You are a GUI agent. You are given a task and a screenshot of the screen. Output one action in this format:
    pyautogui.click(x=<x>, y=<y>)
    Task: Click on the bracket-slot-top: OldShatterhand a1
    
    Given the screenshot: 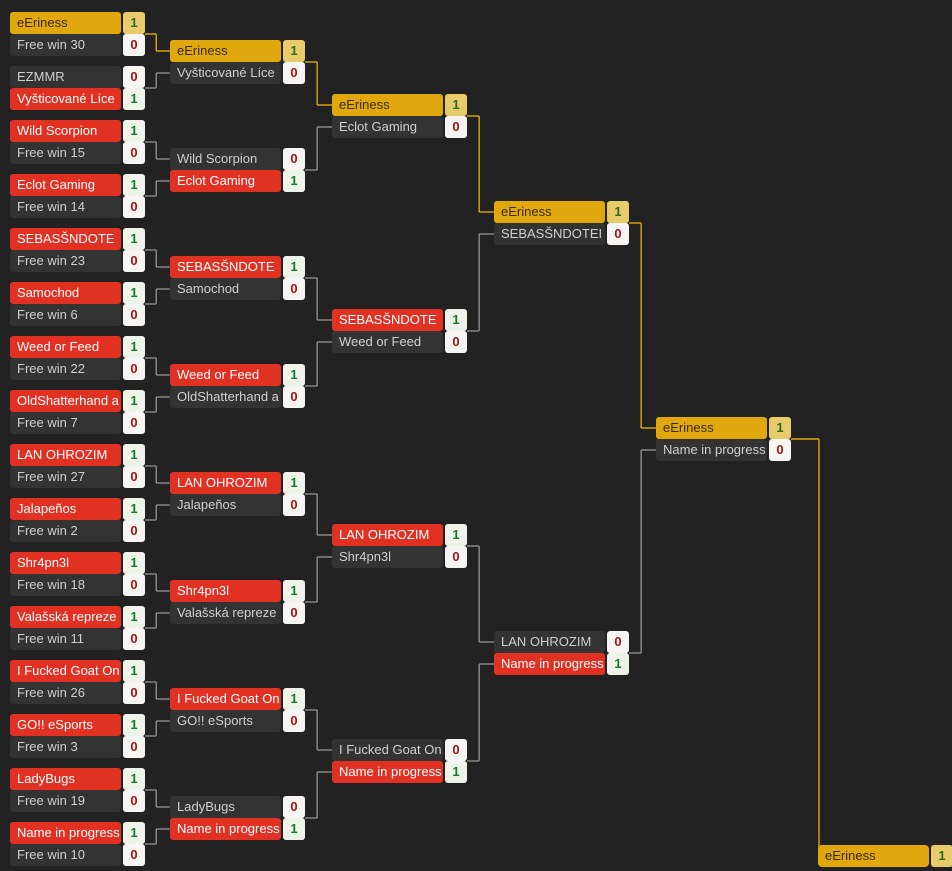 What is the action you would take?
    pyautogui.click(x=77, y=401)
    